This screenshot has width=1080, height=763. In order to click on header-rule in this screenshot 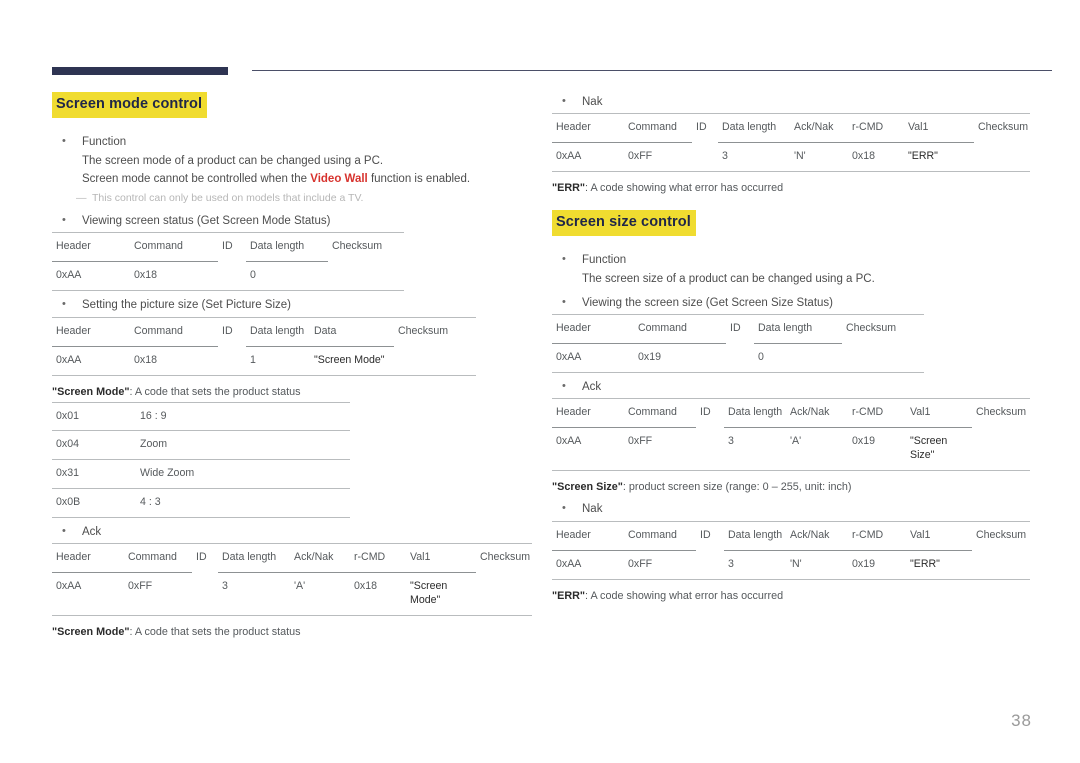, I will do `click(552, 72)`.